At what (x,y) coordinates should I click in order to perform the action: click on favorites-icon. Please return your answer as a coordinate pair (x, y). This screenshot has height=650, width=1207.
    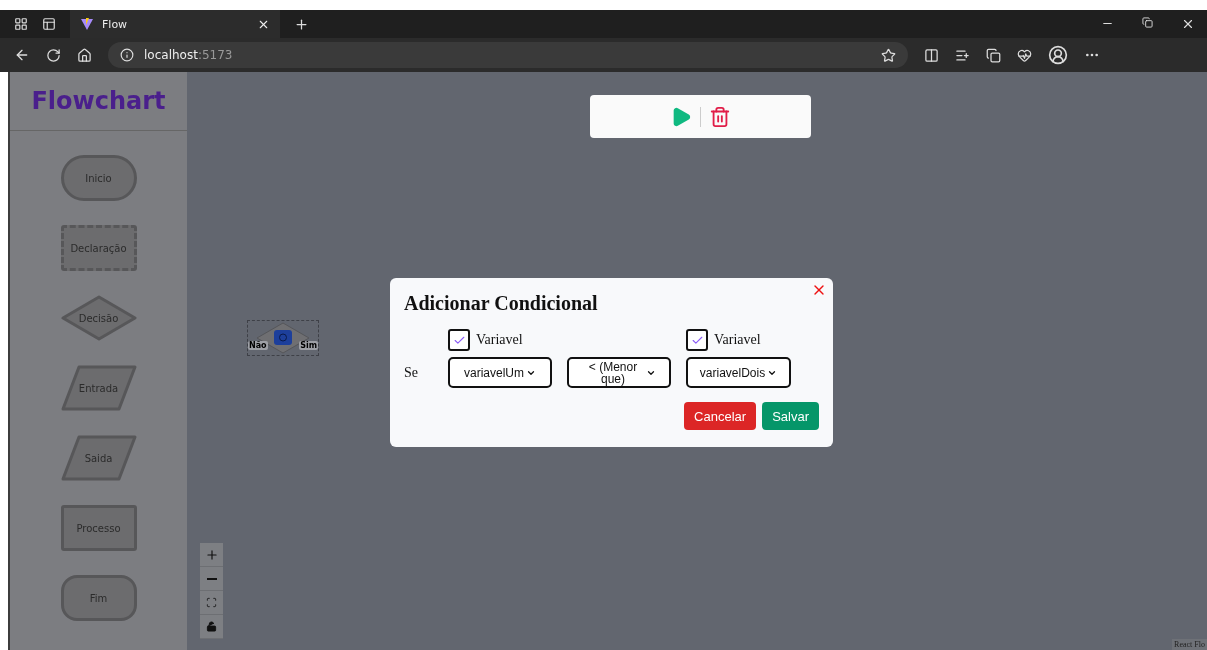
    Looking at the image, I should click on (962, 55).